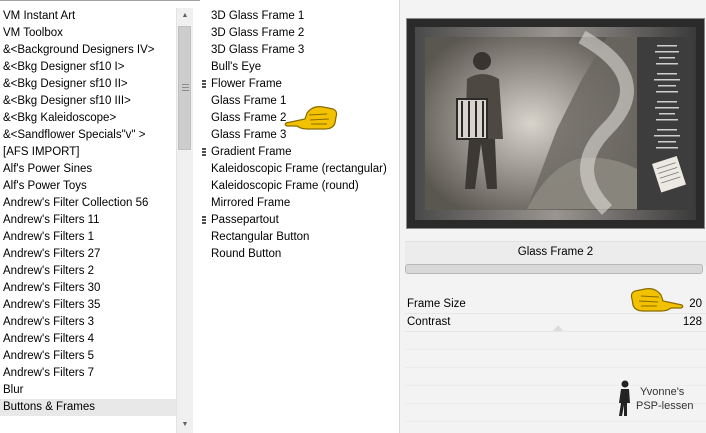  Describe the element at coordinates (246, 84) in the screenshot. I see `filter-label: Flower Frame` at that location.